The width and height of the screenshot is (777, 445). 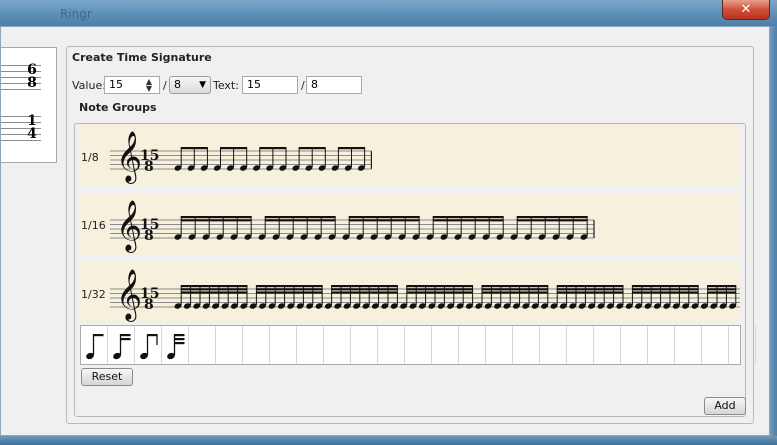 I want to click on note-groups-title: Note Groups, so click(x=118, y=107).